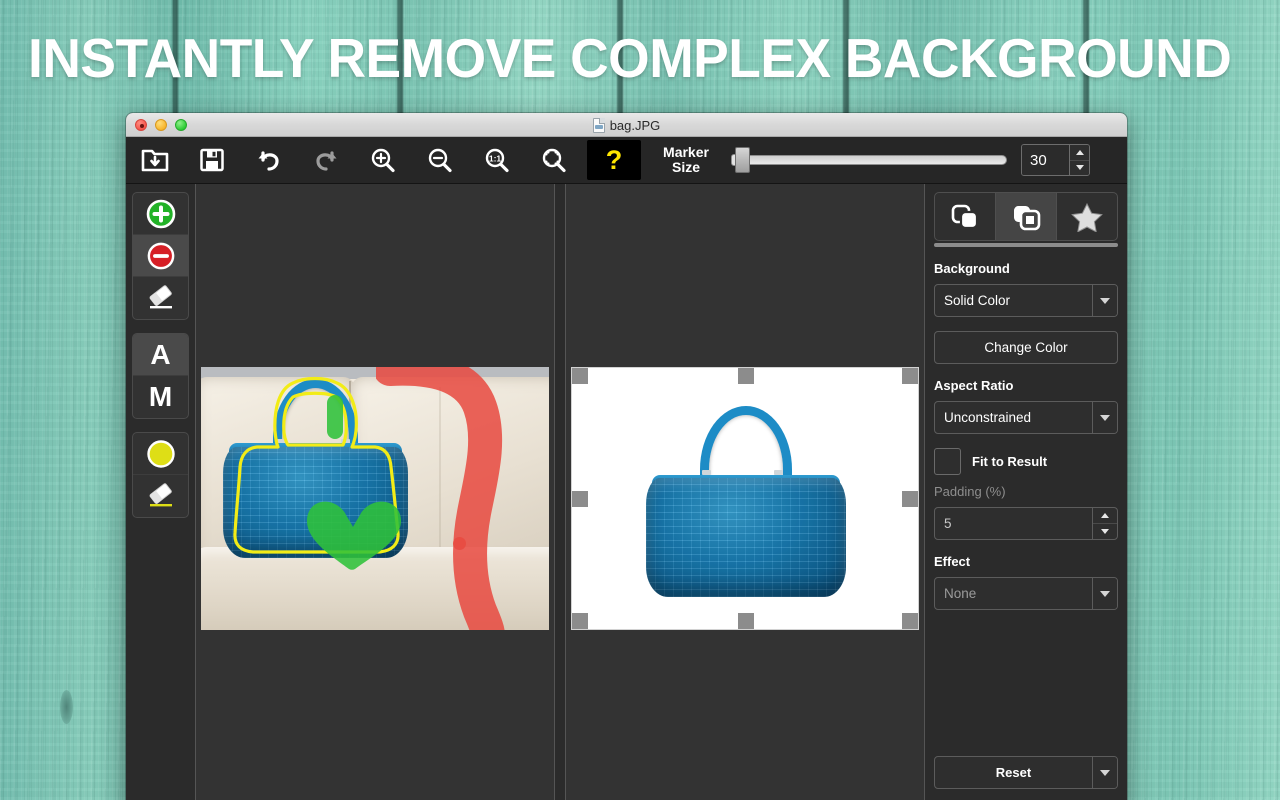 This screenshot has height=800, width=1280. I want to click on crop-handle-top-center, so click(746, 375).